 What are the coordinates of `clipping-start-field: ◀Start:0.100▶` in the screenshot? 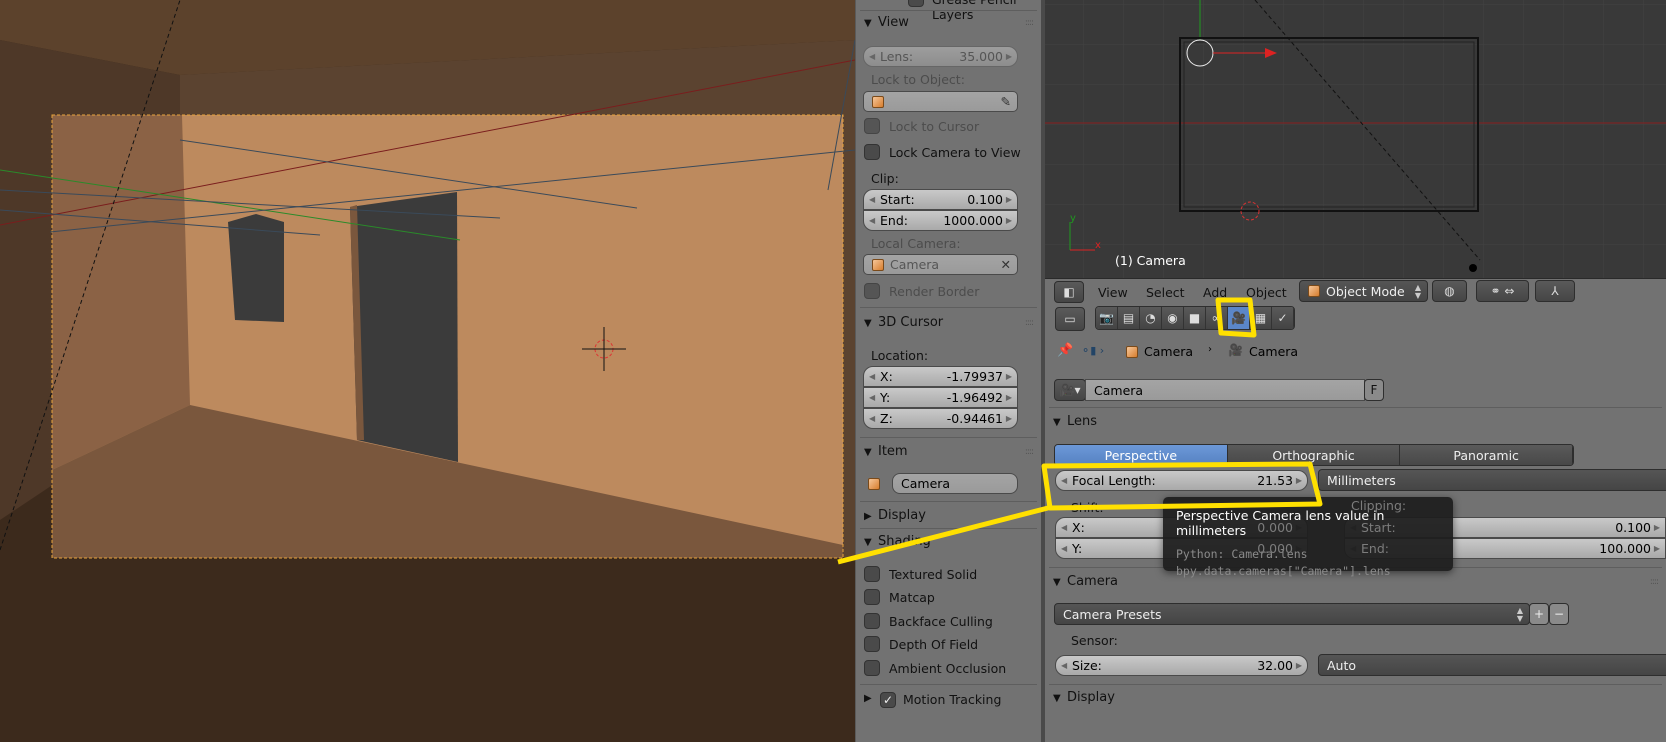 It's located at (1505, 527).